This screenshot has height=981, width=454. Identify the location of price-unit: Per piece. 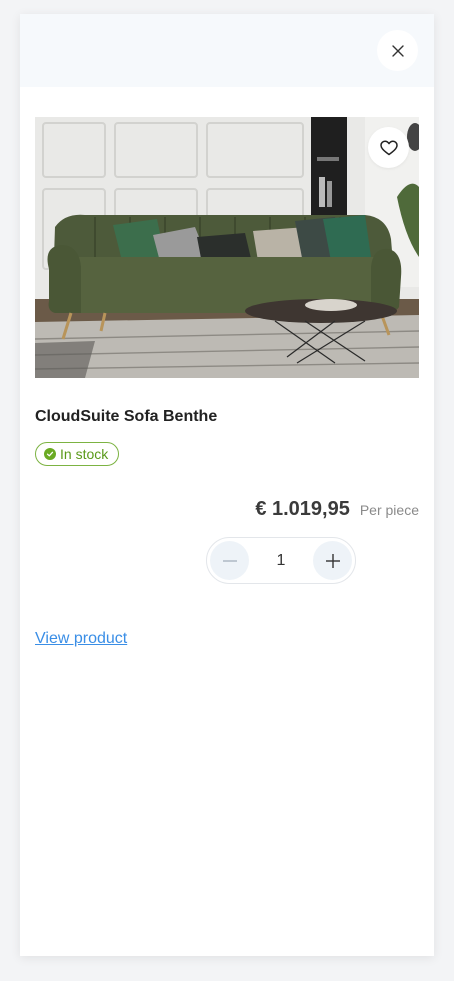
(389, 510).